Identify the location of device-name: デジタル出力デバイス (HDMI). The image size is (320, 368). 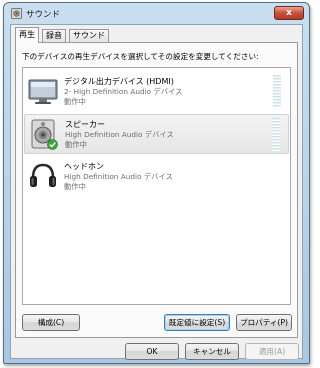
(119, 81).